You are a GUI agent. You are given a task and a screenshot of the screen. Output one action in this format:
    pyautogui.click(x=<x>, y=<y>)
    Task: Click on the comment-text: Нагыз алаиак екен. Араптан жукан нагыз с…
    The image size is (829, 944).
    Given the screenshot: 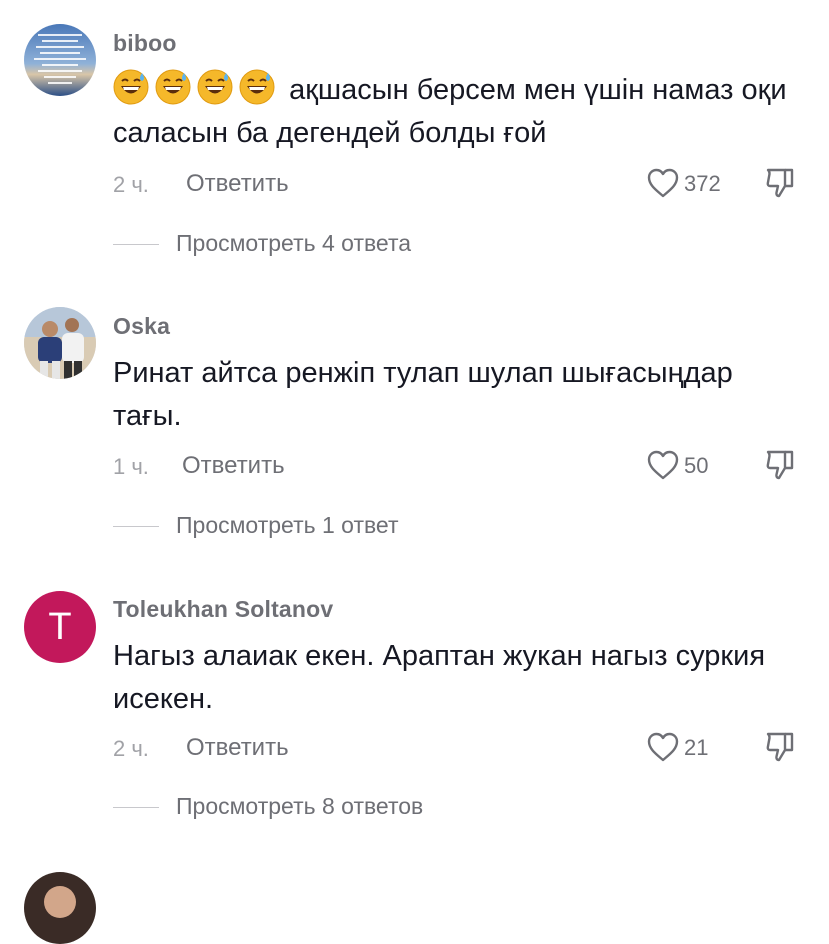 What is the action you would take?
    pyautogui.click(x=439, y=677)
    